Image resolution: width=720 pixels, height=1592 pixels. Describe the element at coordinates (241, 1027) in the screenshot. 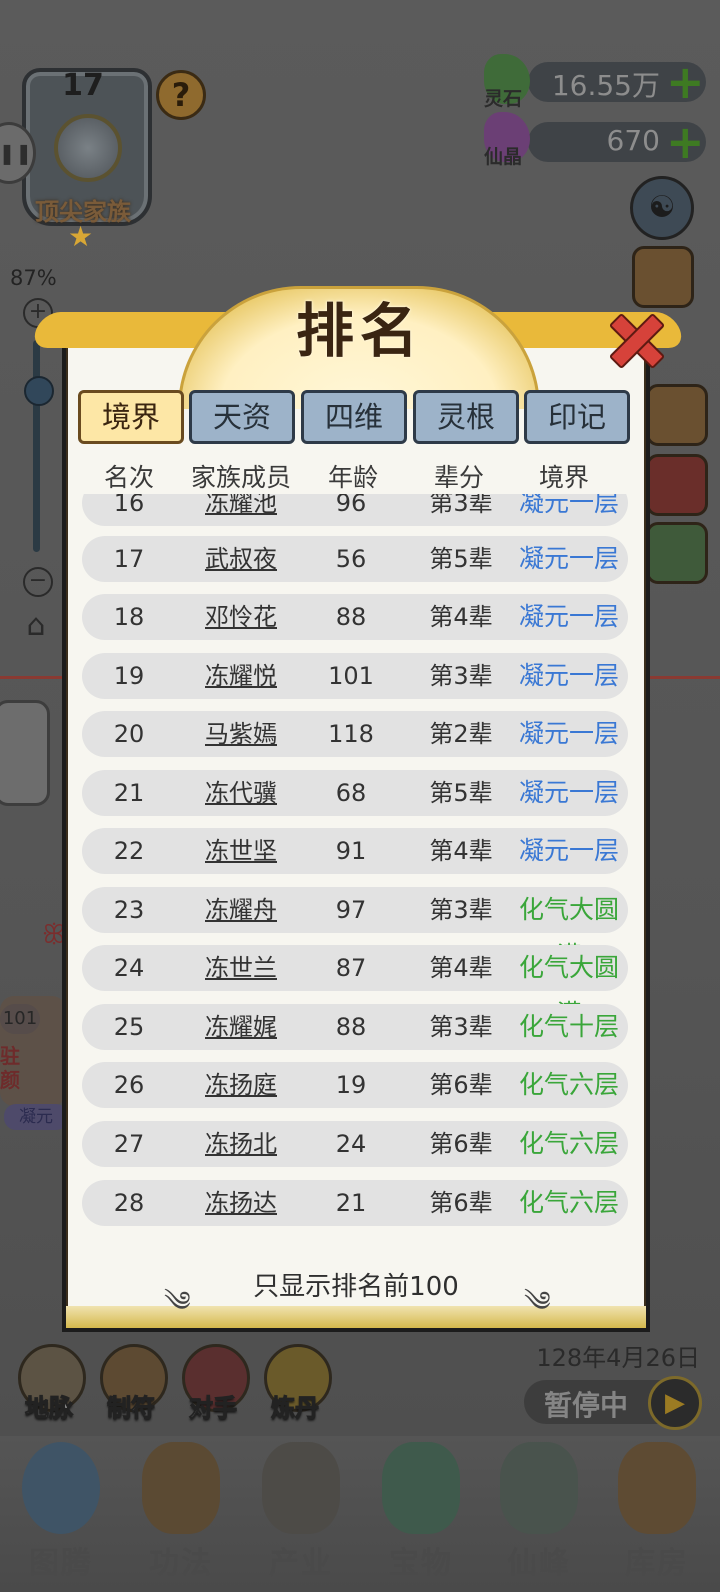

I see `member-name-link: 冻耀娓` at that location.